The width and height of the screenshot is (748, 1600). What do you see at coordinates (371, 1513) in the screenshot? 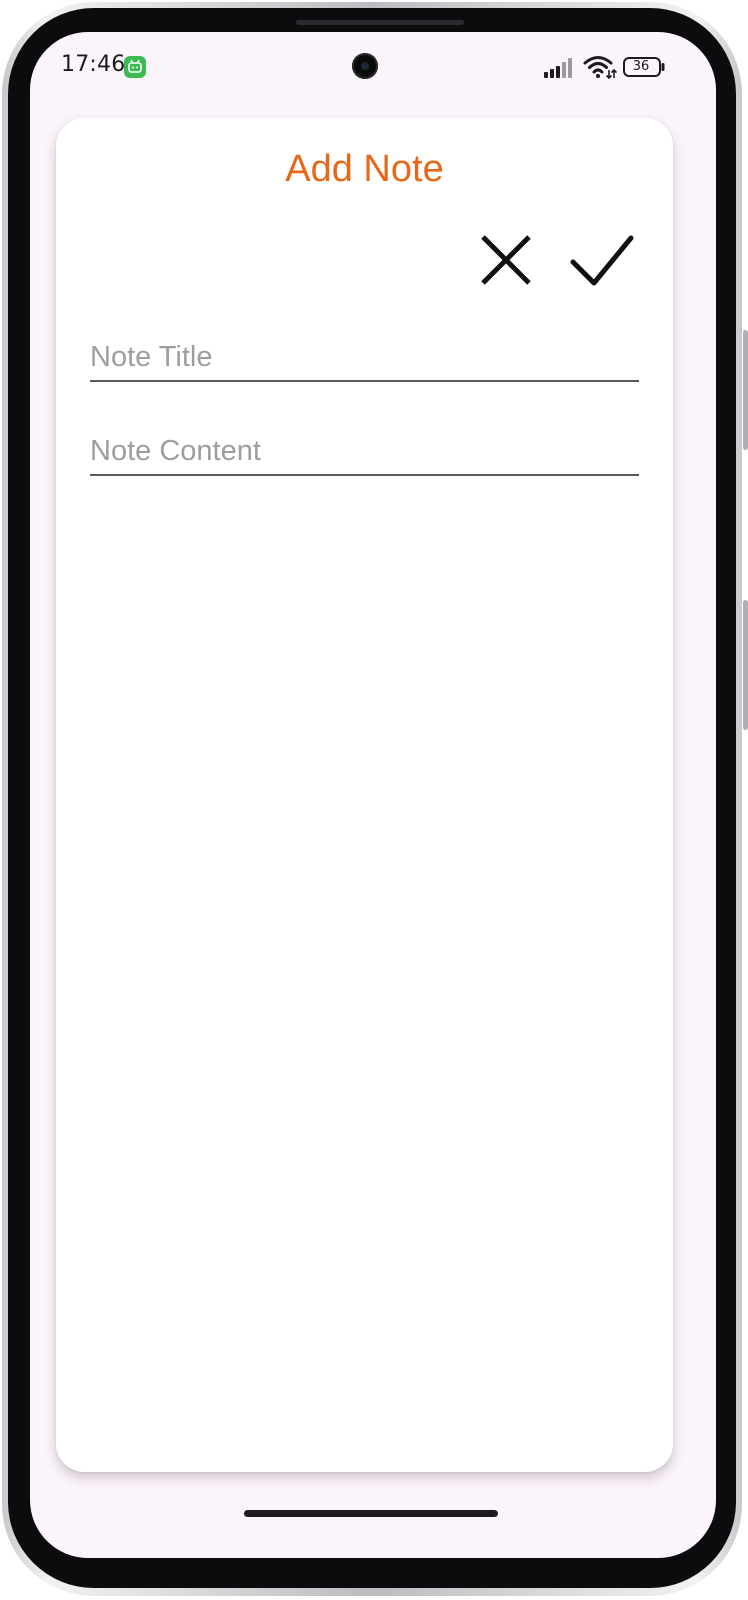
I see `home-indicator` at bounding box center [371, 1513].